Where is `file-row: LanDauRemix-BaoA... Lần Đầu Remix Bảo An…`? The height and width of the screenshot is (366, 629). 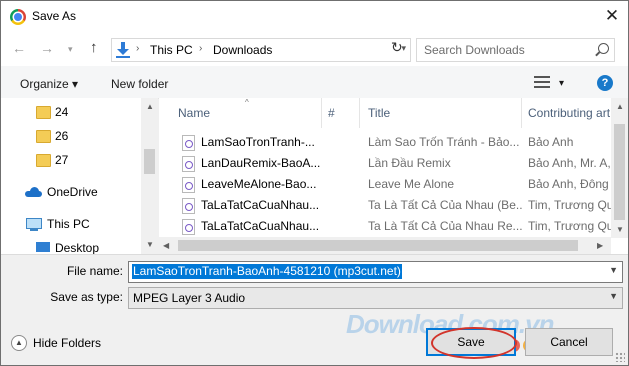 file-row: LanDauRemix-BaoA... Lần Đầu Remix Bảo An… is located at coordinates (385, 163).